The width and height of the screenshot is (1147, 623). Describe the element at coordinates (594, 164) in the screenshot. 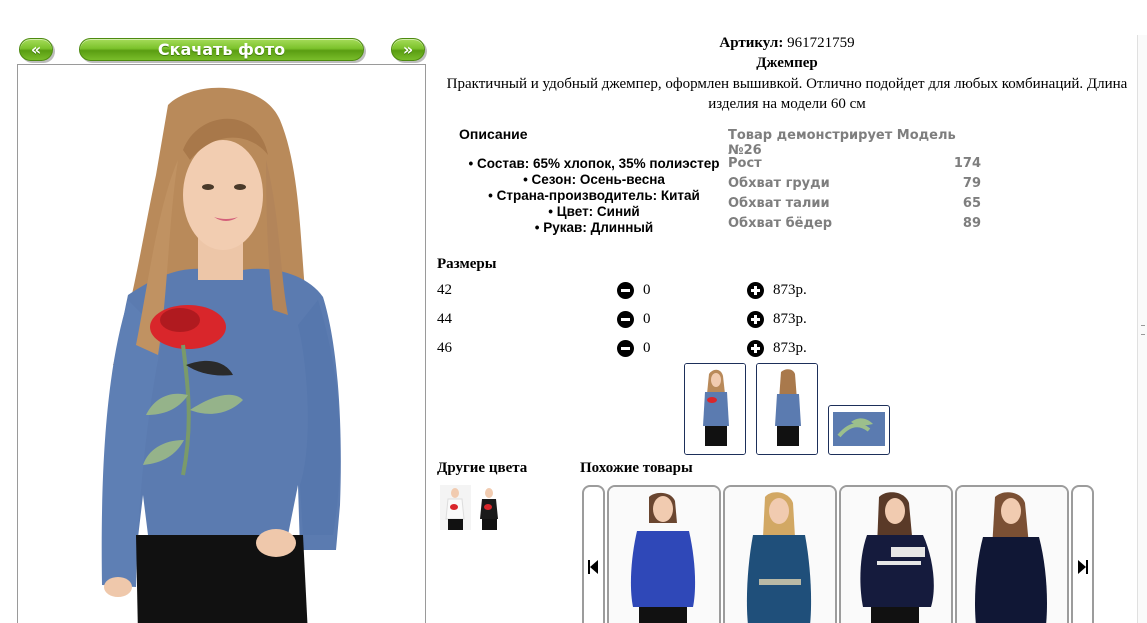

I see `description-item: Состав: 65% хлопок, 35% полиэстер` at that location.